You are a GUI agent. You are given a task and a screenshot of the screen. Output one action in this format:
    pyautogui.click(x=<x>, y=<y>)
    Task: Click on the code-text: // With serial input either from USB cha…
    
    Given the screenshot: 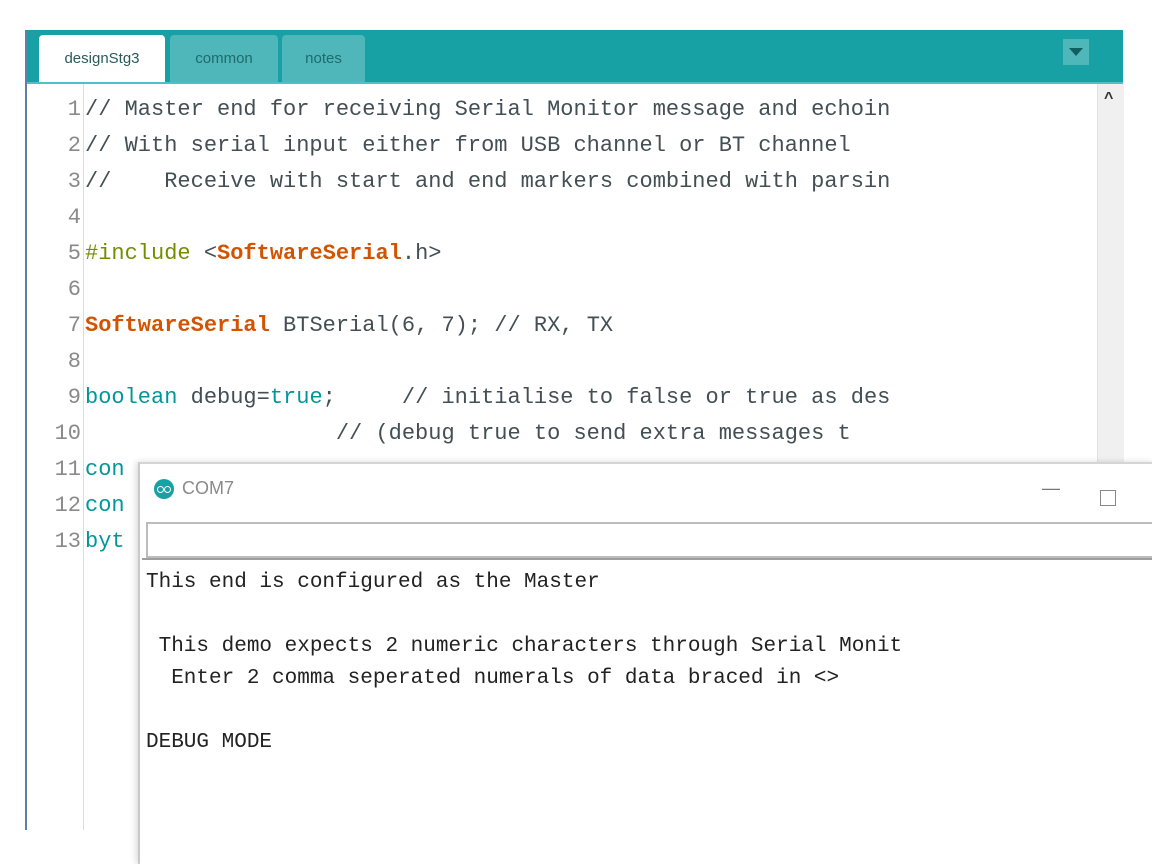 What is the action you would take?
    pyautogui.click(x=590, y=146)
    